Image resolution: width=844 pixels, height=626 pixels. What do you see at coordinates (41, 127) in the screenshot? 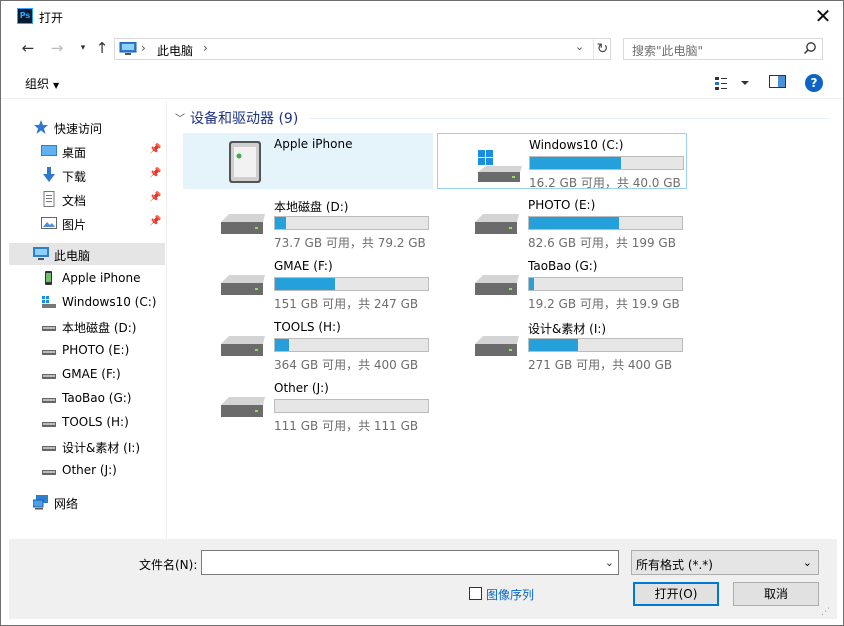
I see `star-icon` at bounding box center [41, 127].